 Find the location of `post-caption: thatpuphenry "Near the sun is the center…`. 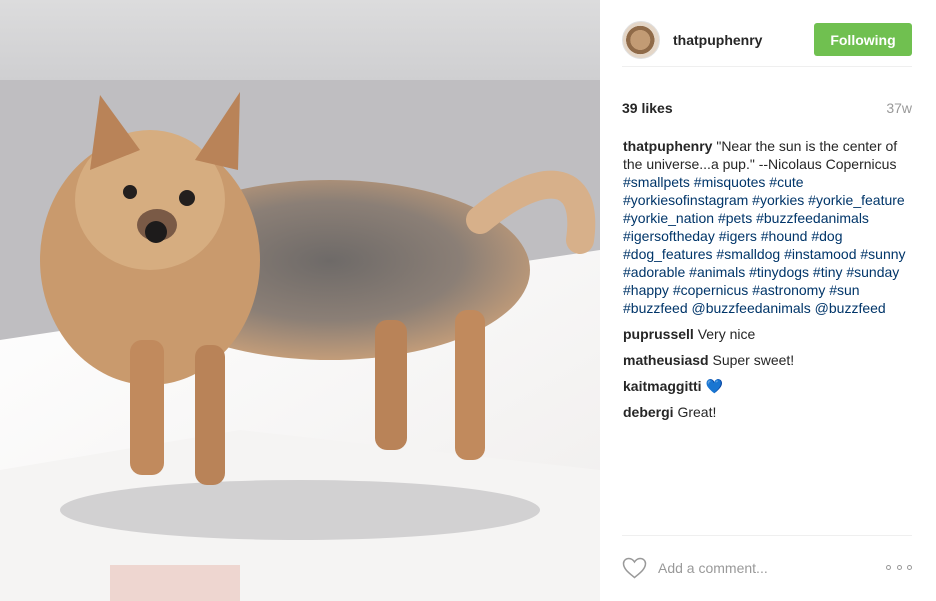

post-caption: thatpuphenry "Near the sun is the center… is located at coordinates (769, 227).